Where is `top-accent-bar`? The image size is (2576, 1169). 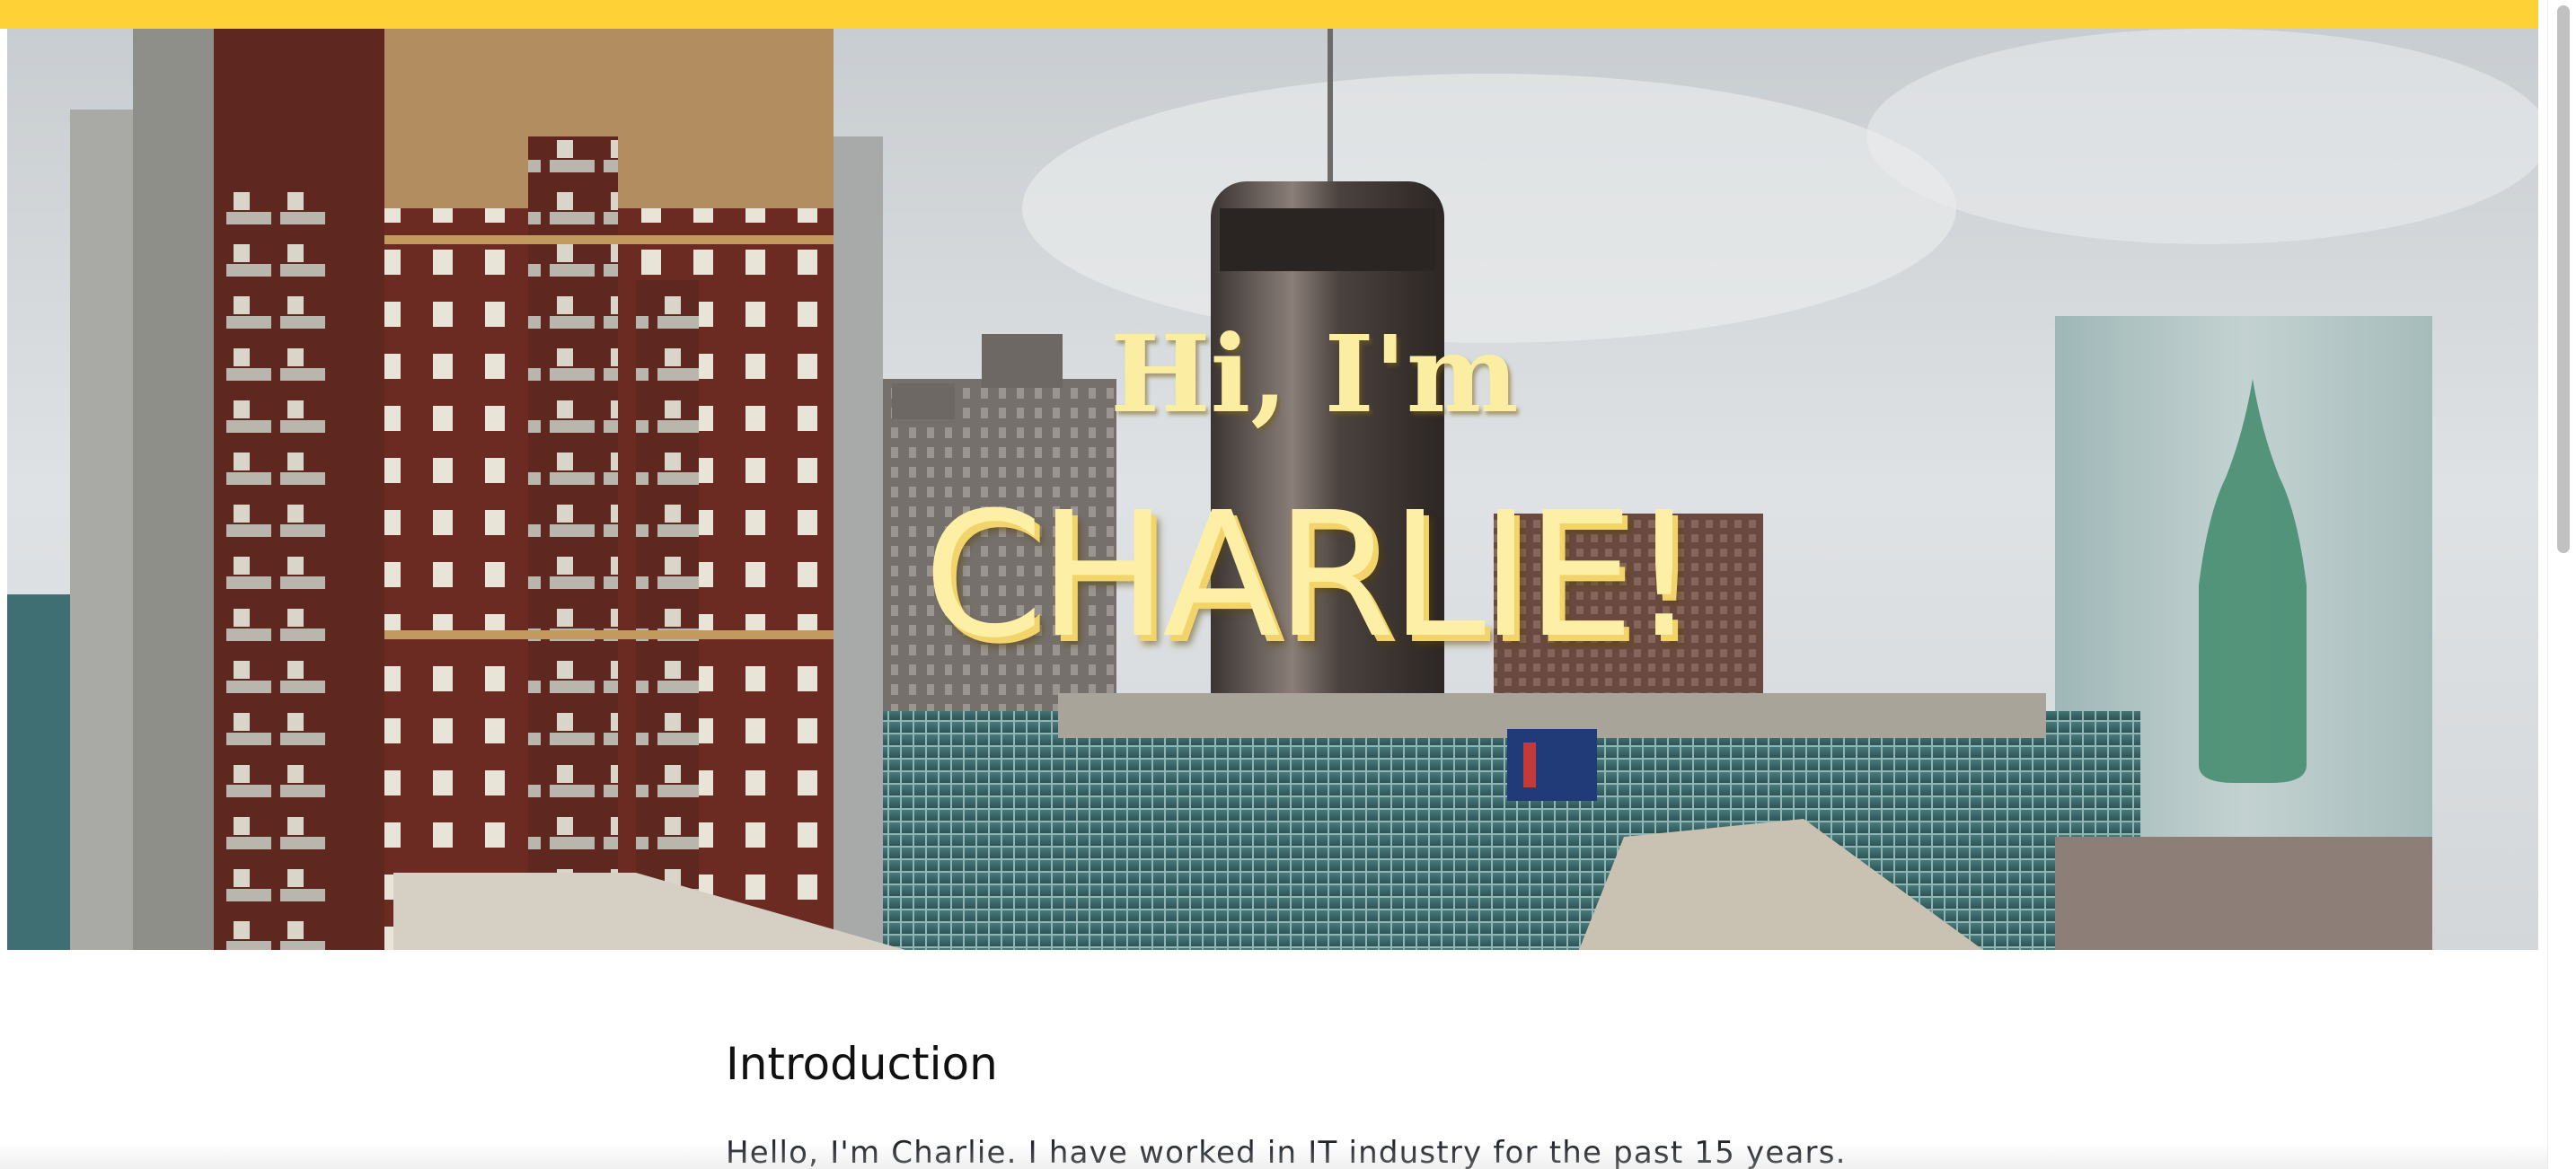 top-accent-bar is located at coordinates (1269, 14).